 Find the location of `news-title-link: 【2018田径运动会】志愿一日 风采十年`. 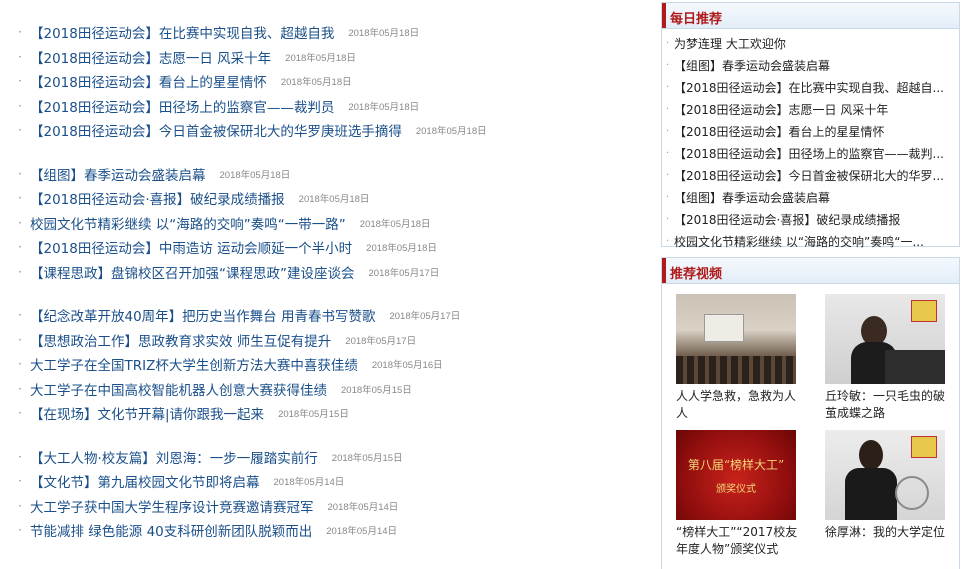

news-title-link: 【2018田径运动会】志愿一日 风采十年 is located at coordinates (150, 57).